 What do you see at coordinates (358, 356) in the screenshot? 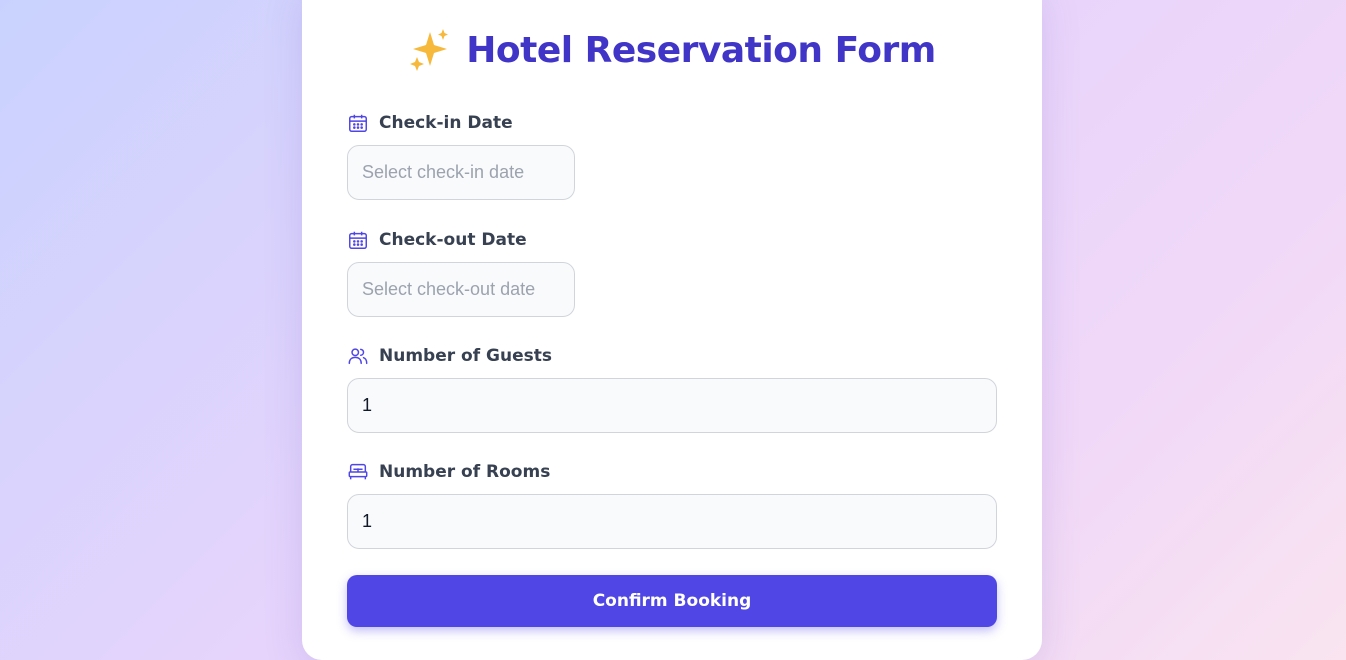
I see `users-icon` at bounding box center [358, 356].